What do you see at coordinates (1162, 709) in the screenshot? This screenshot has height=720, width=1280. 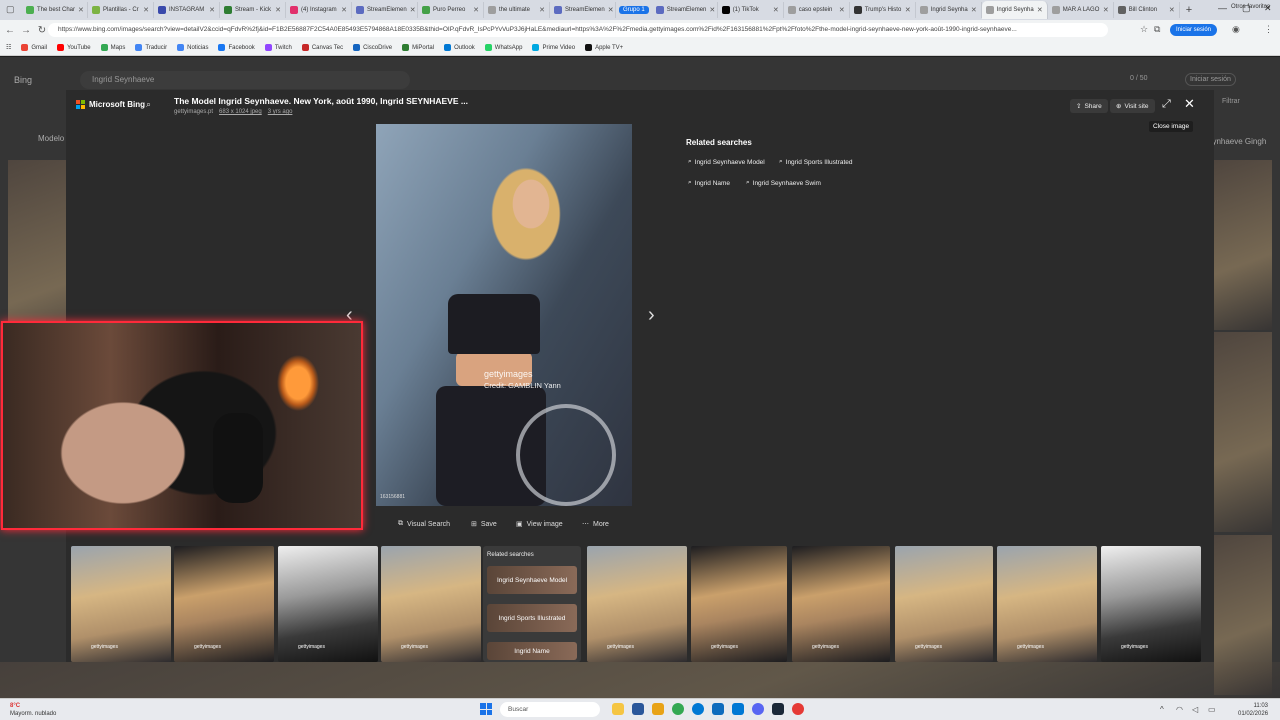 I see `chevron-up-icon: ^` at bounding box center [1162, 709].